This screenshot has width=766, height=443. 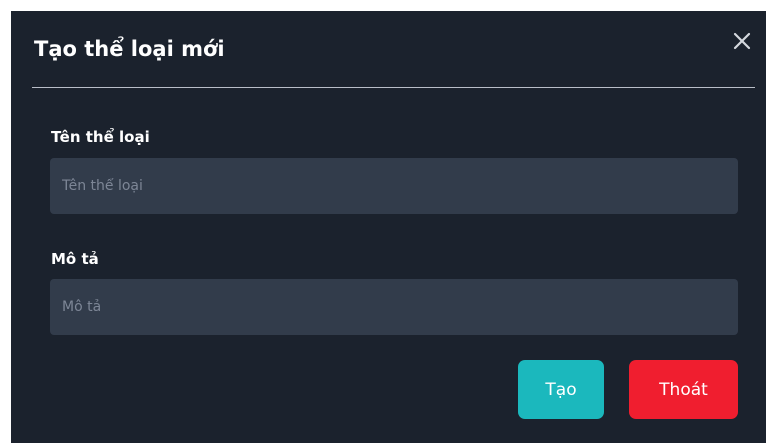 What do you see at coordinates (393, 87) in the screenshot?
I see `header-divider` at bounding box center [393, 87].